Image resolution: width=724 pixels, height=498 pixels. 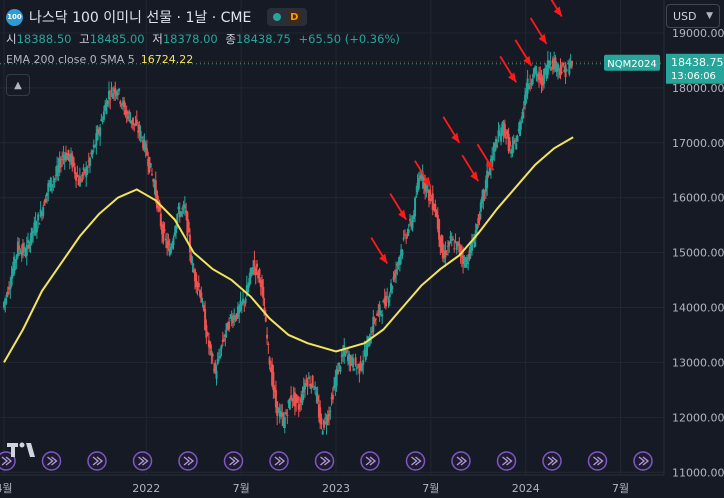 I want to click on currency-select: USD ▼, so click(x=693, y=16).